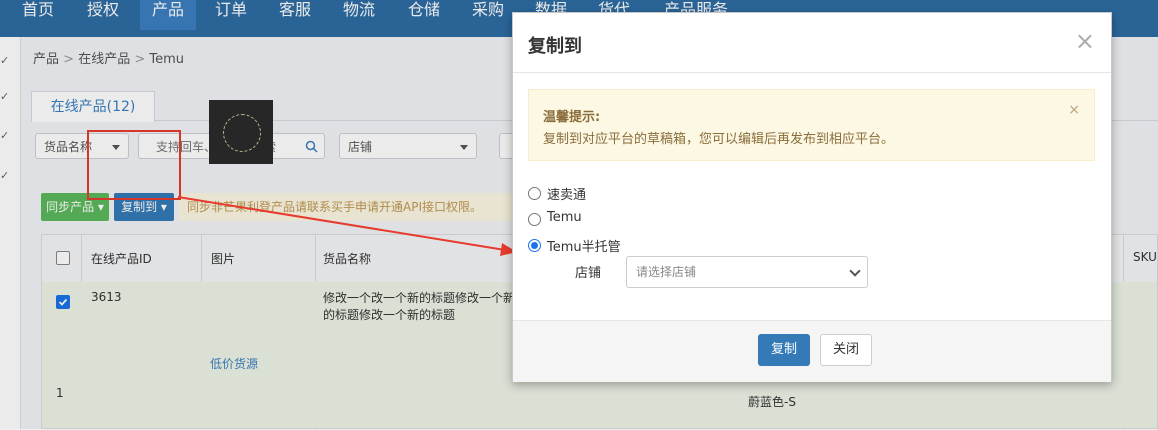  Describe the element at coordinates (1074, 110) in the screenshot. I see `alert-close-icon: ×` at that location.